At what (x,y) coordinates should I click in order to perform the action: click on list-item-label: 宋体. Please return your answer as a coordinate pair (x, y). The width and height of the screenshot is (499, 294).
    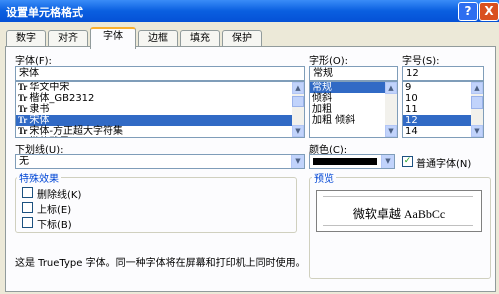
    Looking at the image, I should click on (39, 120).